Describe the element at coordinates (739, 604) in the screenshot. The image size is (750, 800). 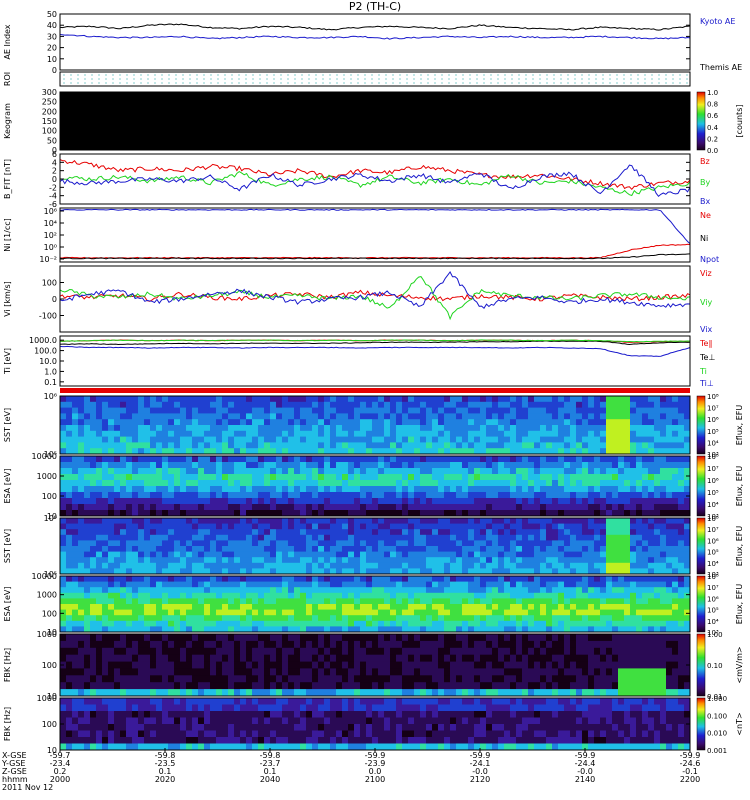
I see `colorbar-label-esa_elec: Eflux, EFU` at that location.